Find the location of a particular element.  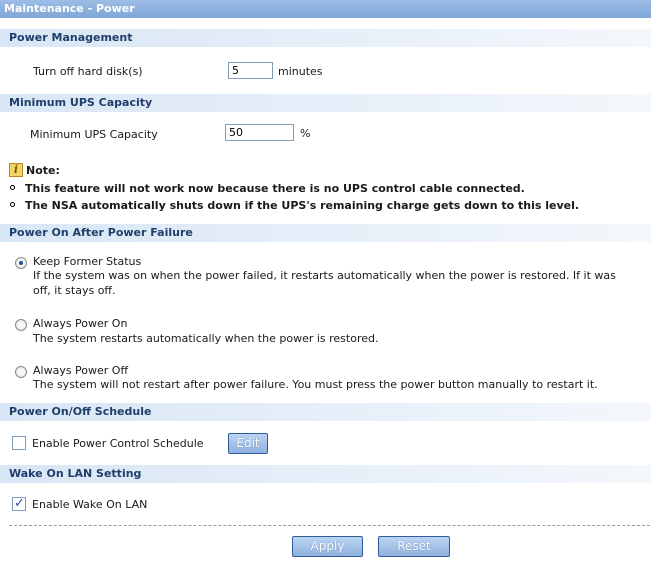

hdd-unit: minutes is located at coordinates (300, 71).